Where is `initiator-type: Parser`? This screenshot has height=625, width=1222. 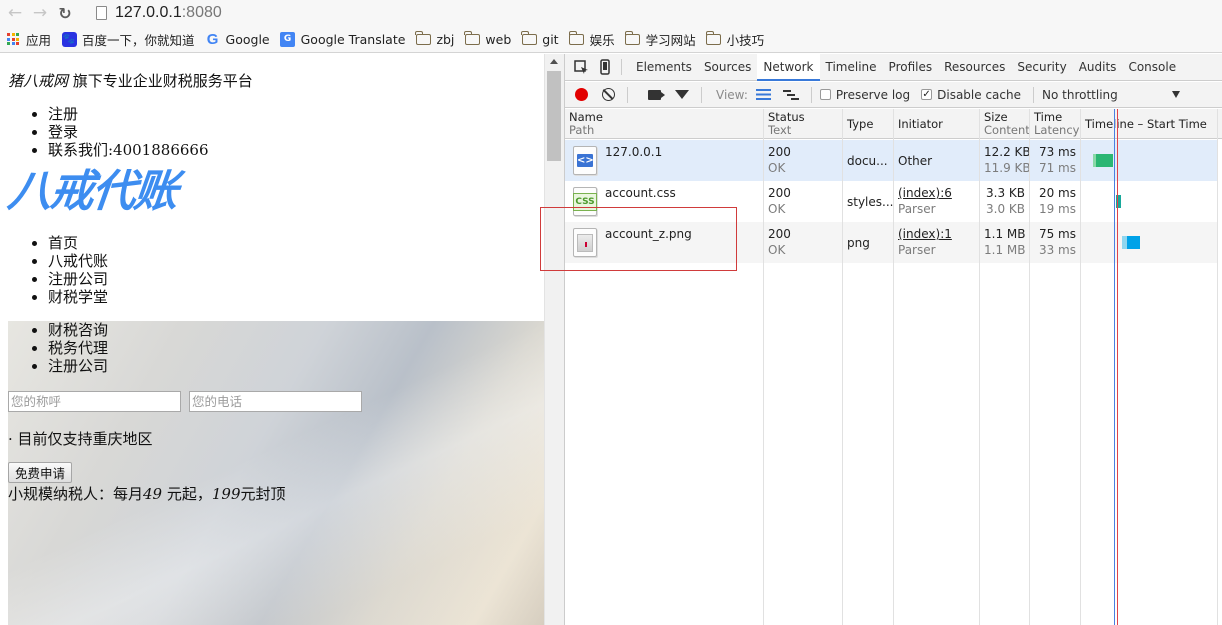
initiator-type: Parser is located at coordinates (917, 250).